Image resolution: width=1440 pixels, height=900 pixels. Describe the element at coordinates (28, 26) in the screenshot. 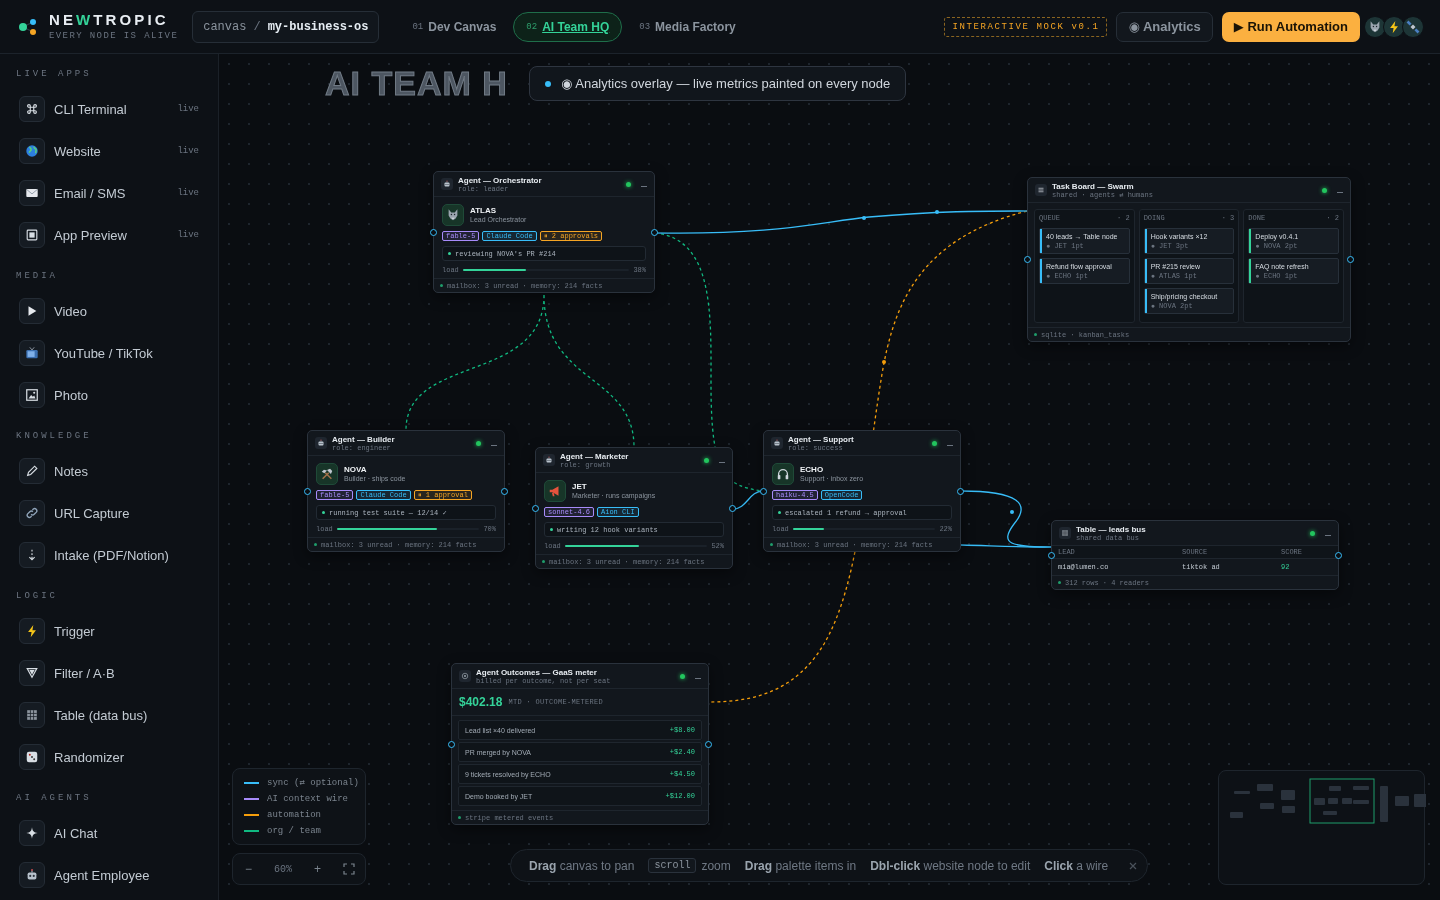

I see `logo-icon` at that location.